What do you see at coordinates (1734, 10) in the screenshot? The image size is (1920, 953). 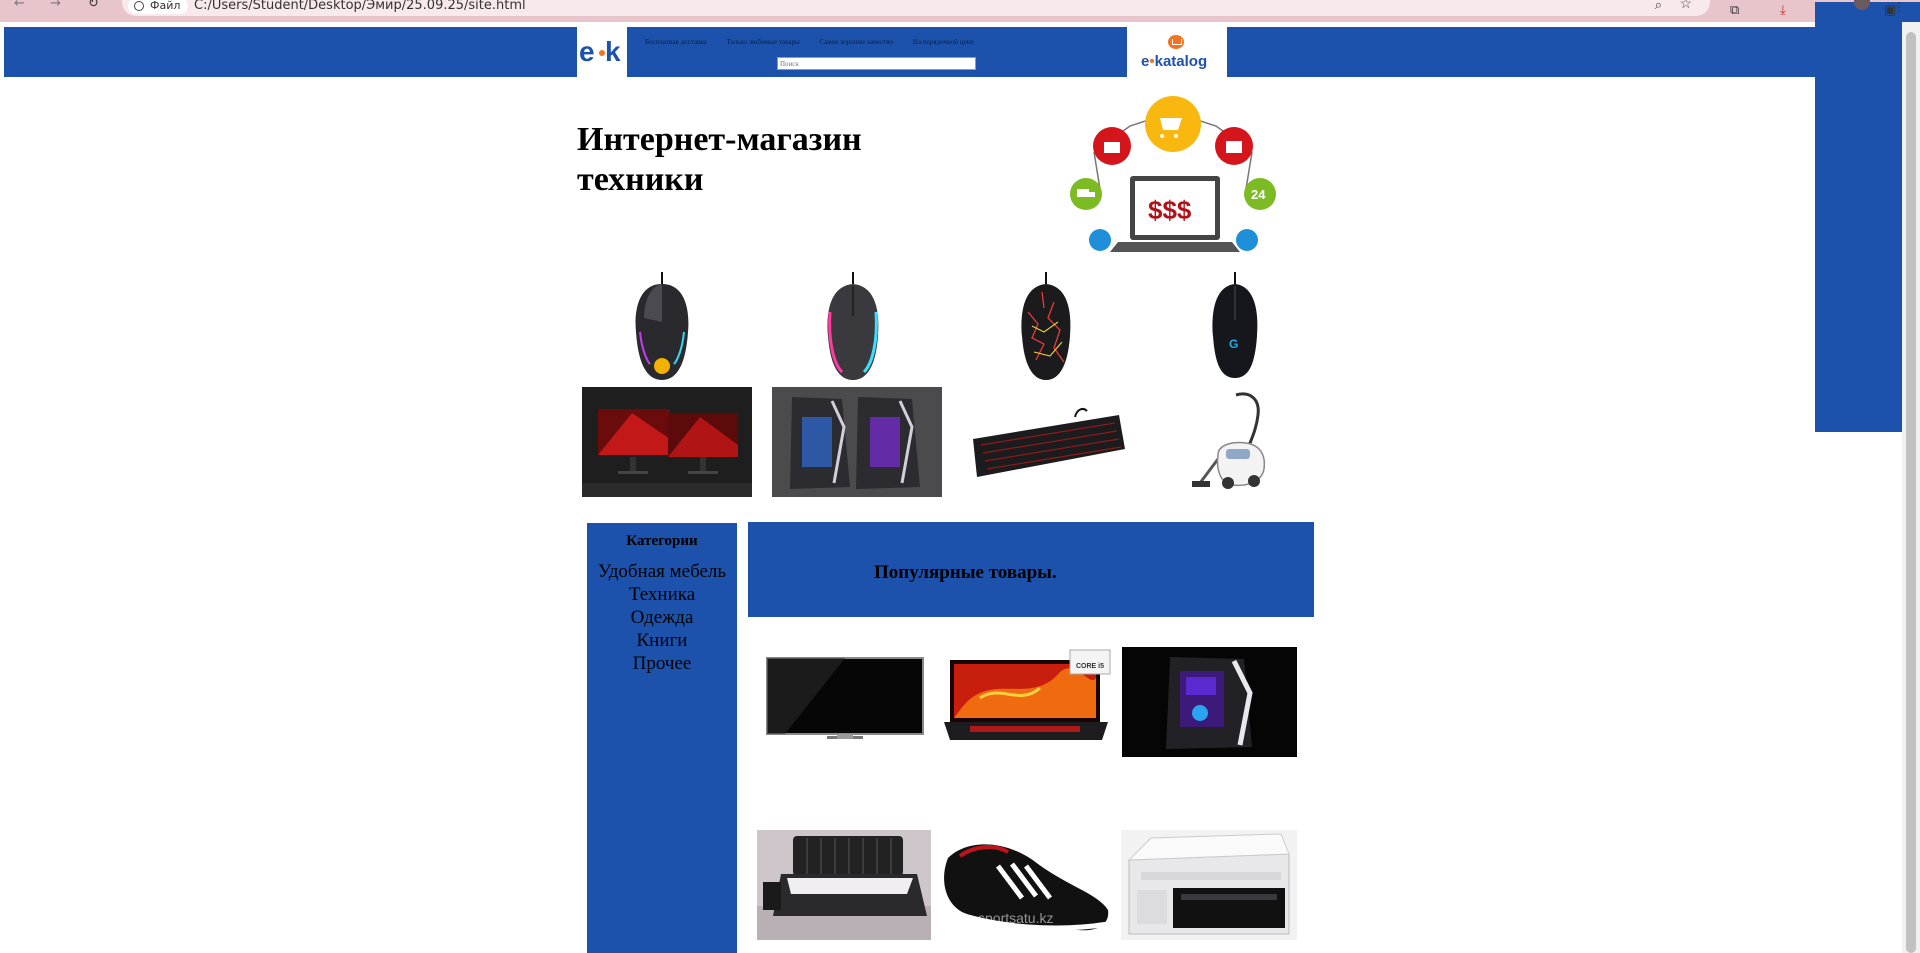 I see `extensions-icon: ⧉` at bounding box center [1734, 10].